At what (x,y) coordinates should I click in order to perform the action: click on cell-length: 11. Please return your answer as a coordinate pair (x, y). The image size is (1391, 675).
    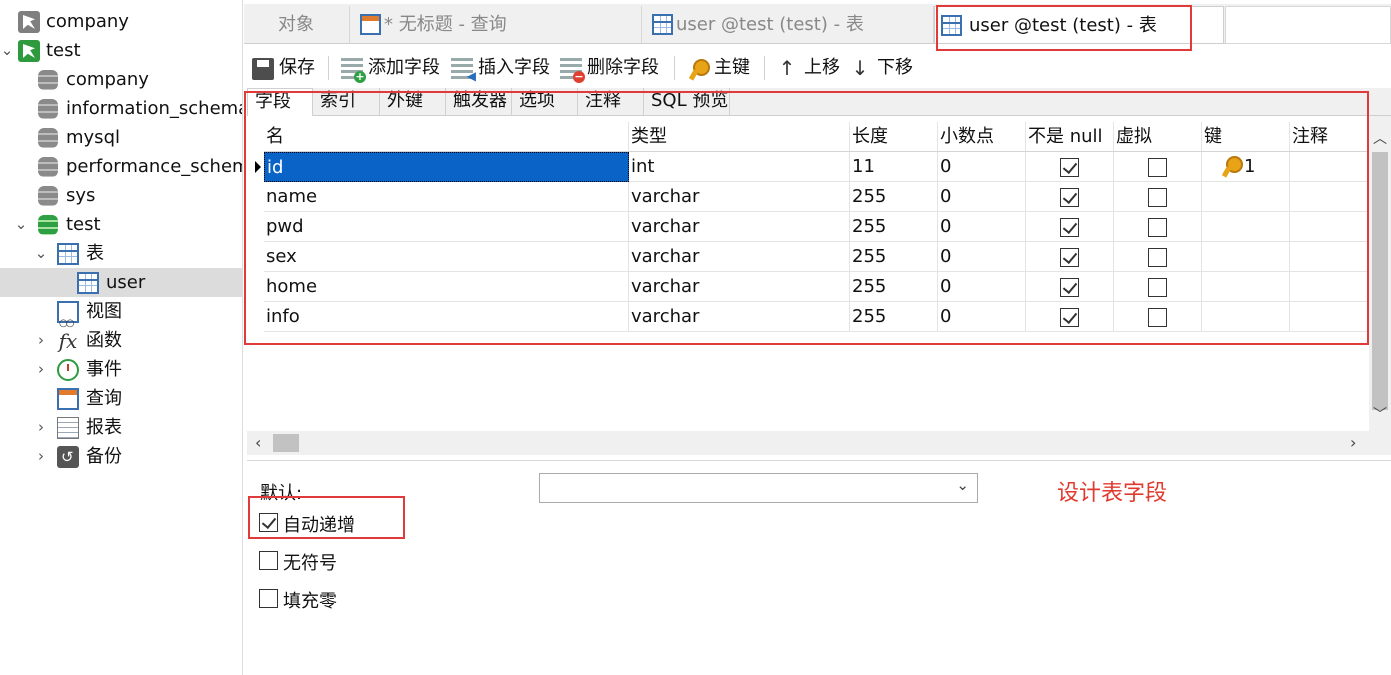
    Looking at the image, I should click on (894, 167).